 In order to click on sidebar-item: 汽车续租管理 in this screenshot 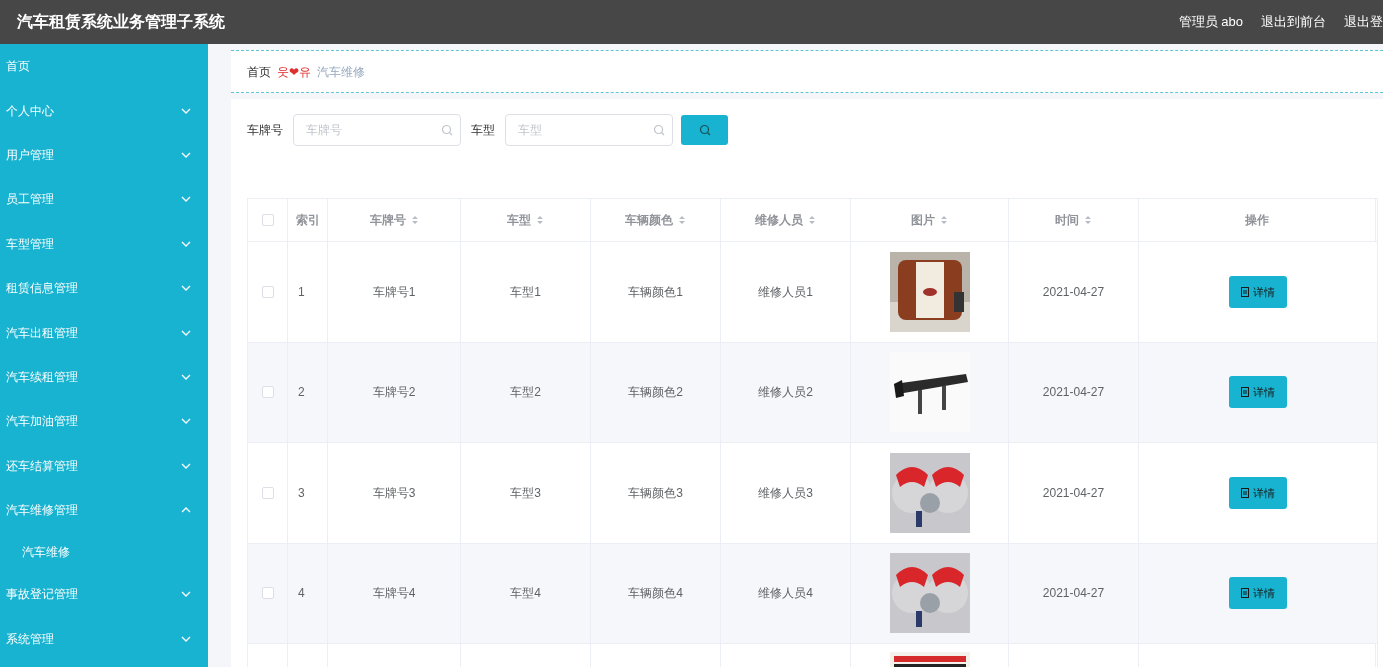, I will do `click(104, 377)`.